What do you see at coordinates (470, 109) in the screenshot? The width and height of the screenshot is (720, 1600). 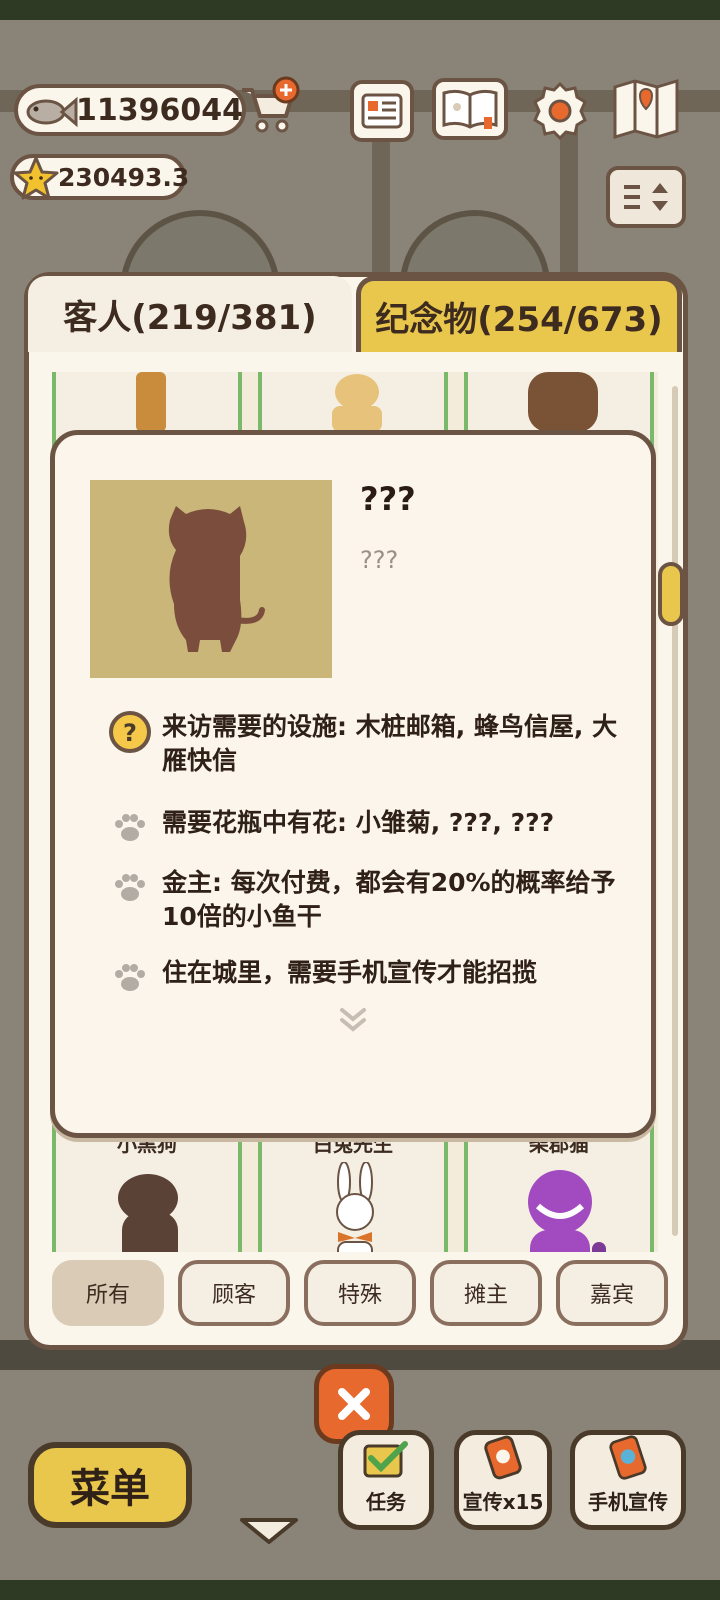 I see `guest-book-icon` at bounding box center [470, 109].